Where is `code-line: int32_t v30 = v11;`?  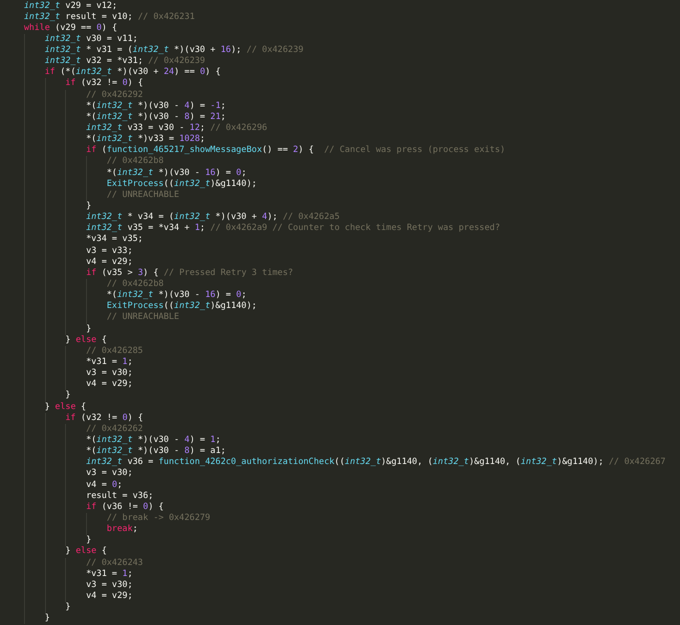
code-line: int32_t v30 = v11; is located at coordinates (91, 40).